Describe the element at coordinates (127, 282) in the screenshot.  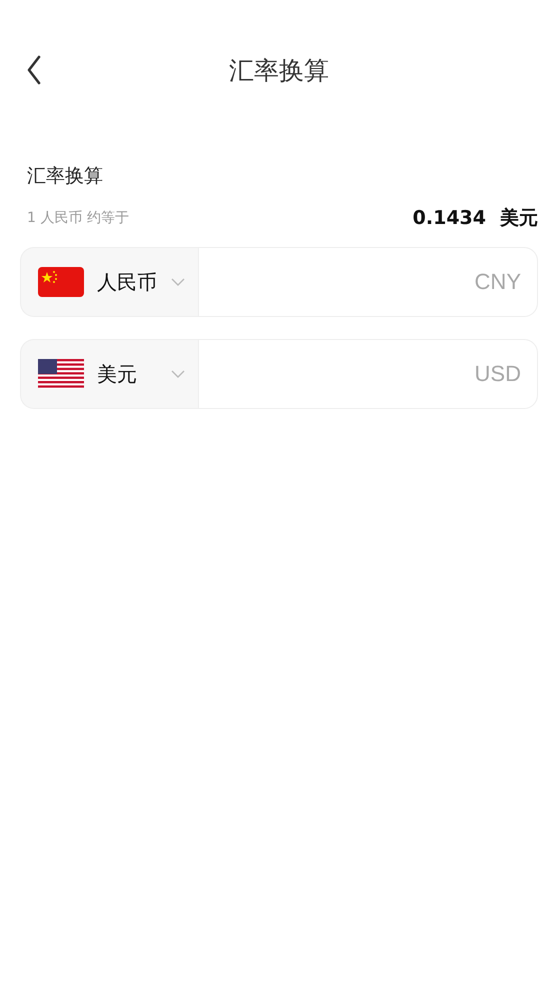
I see `currency-name: 人民币` at that location.